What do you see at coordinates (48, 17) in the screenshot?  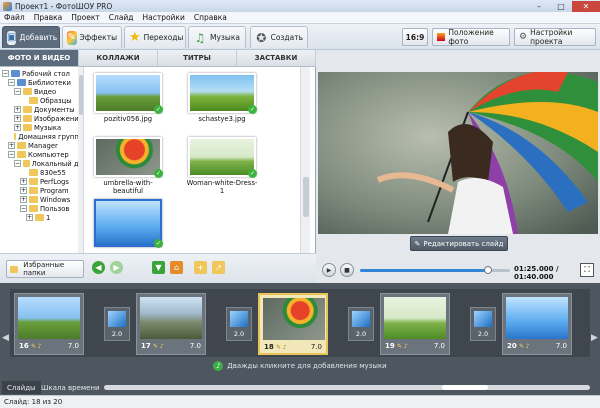 I see `menu-edit: Правка` at bounding box center [48, 17].